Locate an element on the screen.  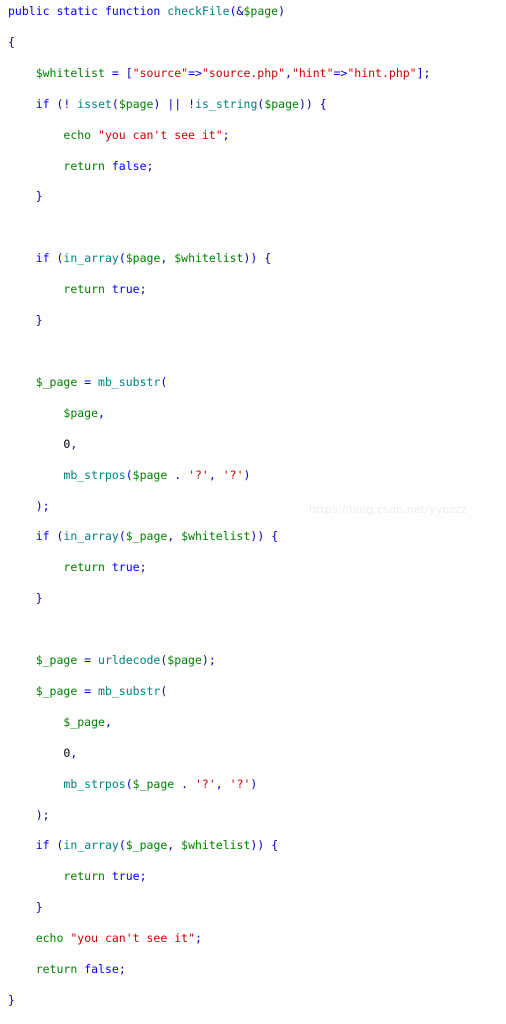
code-token-fn: is_string is located at coordinates (226, 103).